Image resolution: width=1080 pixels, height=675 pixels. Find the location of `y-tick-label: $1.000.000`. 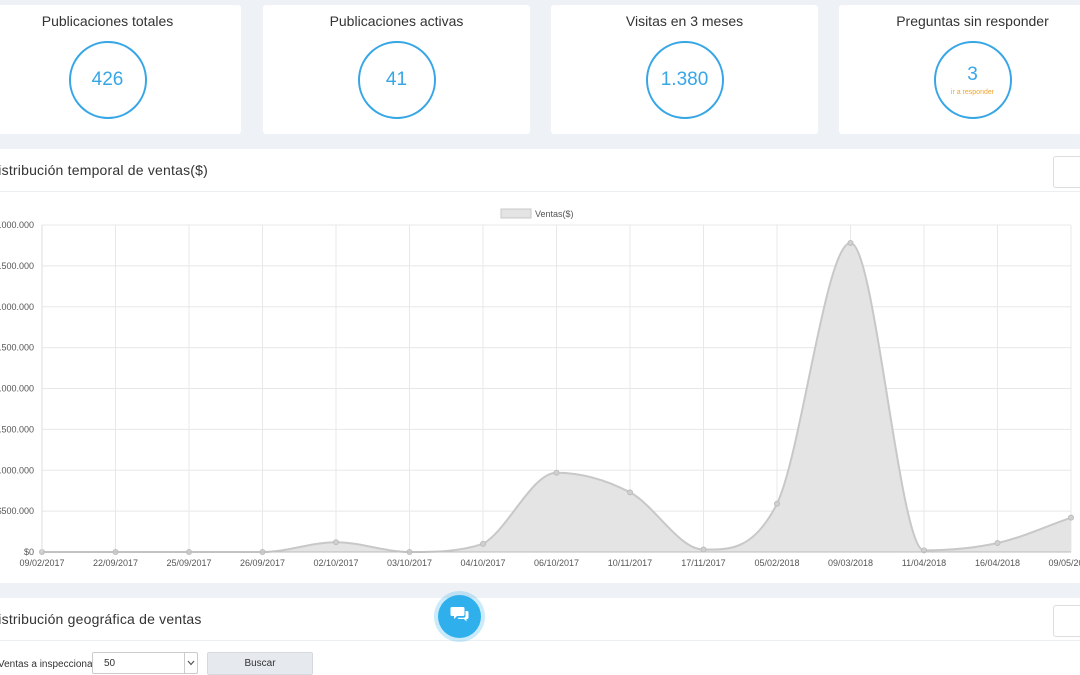

y-tick-label: $1.000.000 is located at coordinates (17, 470).